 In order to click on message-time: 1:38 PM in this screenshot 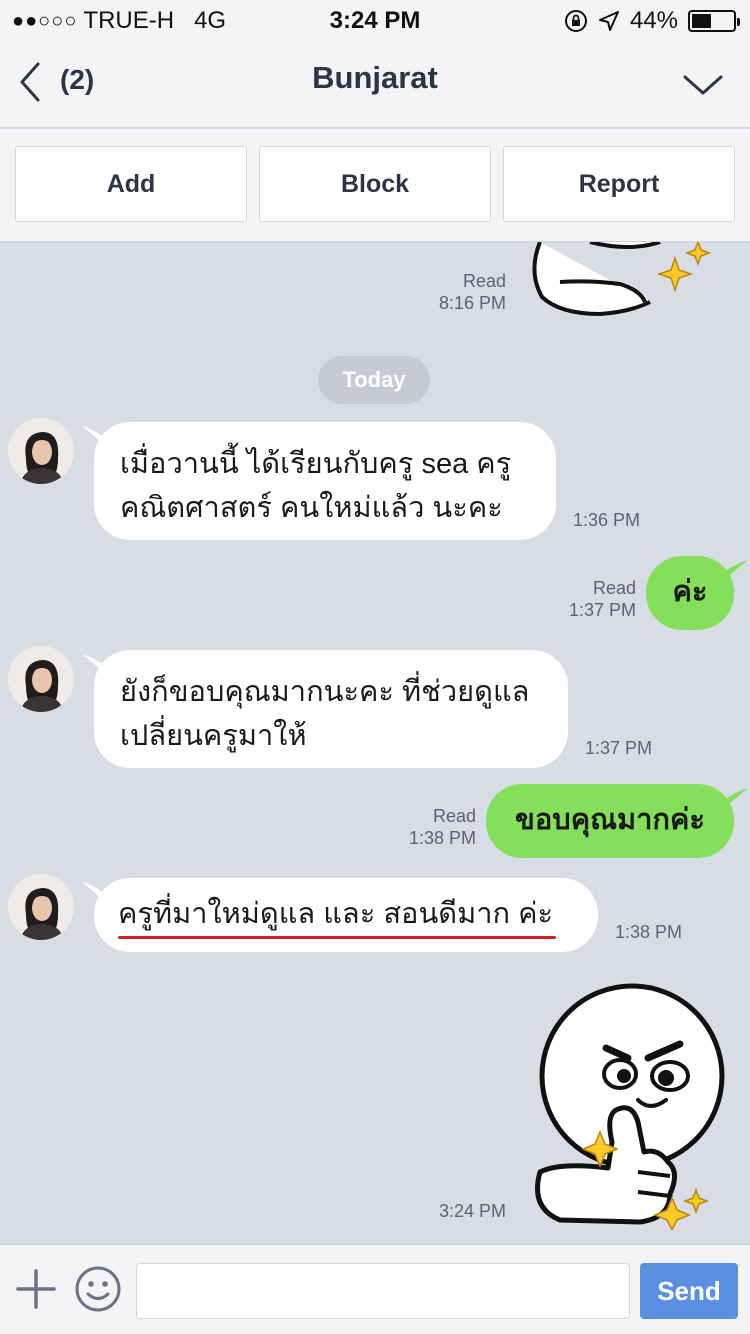, I will do `click(648, 932)`.